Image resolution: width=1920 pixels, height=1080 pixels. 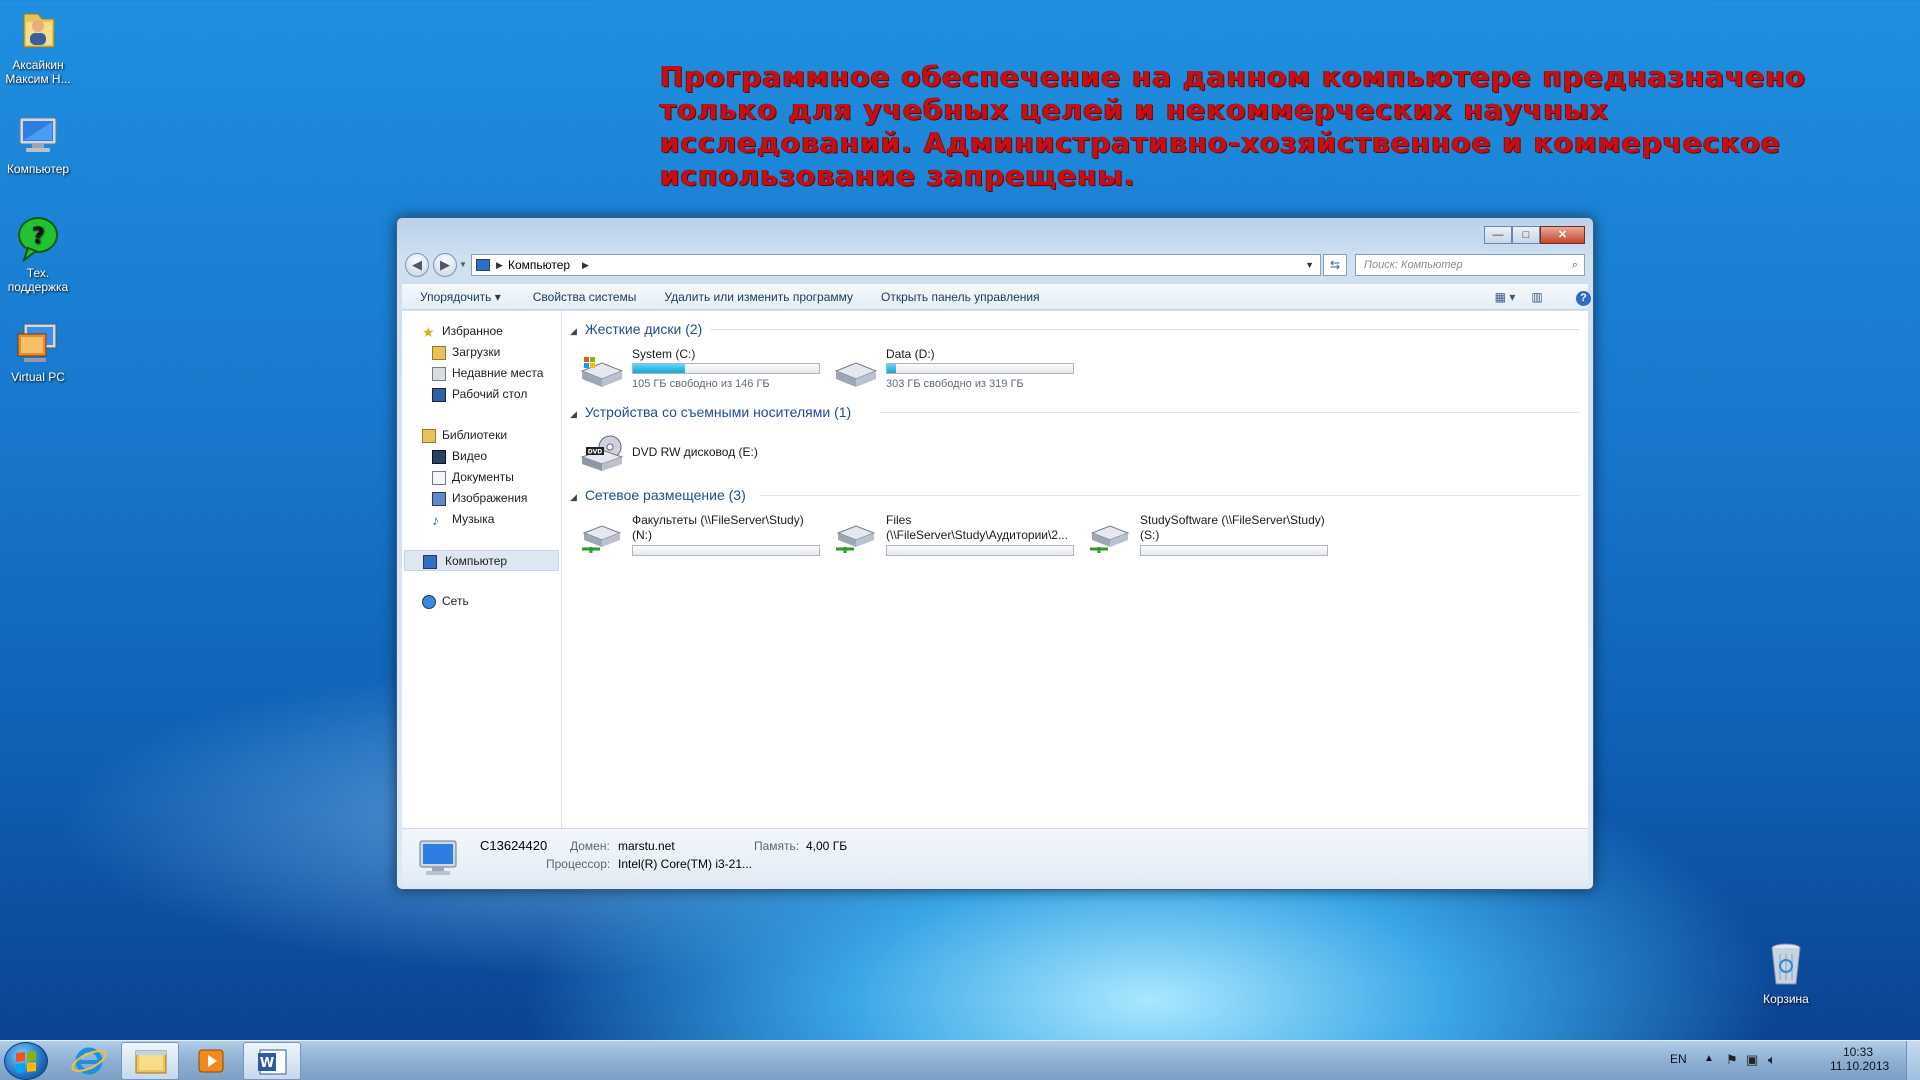 I want to click on desktop-icon-computer: Компьютер, so click(x=38, y=143).